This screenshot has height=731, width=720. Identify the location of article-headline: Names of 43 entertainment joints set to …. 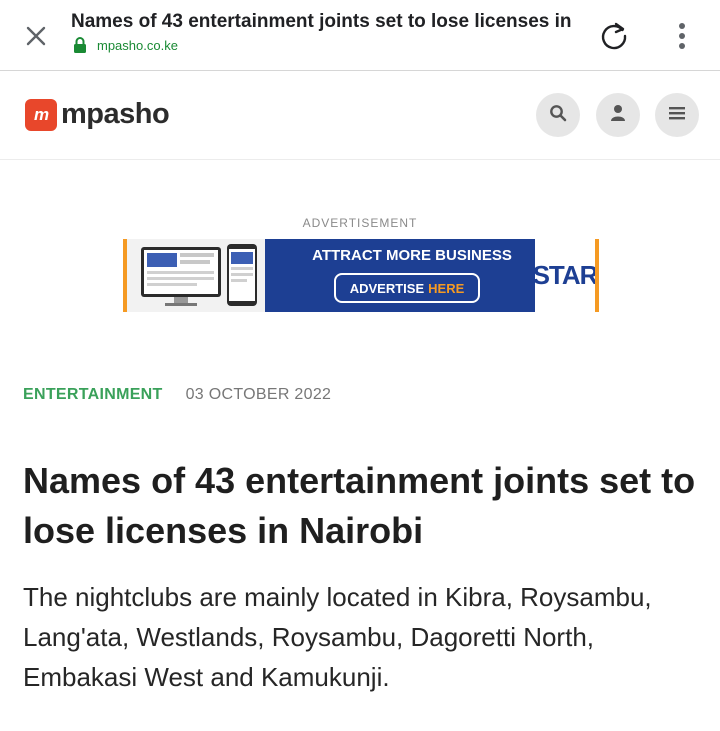
(359, 505).